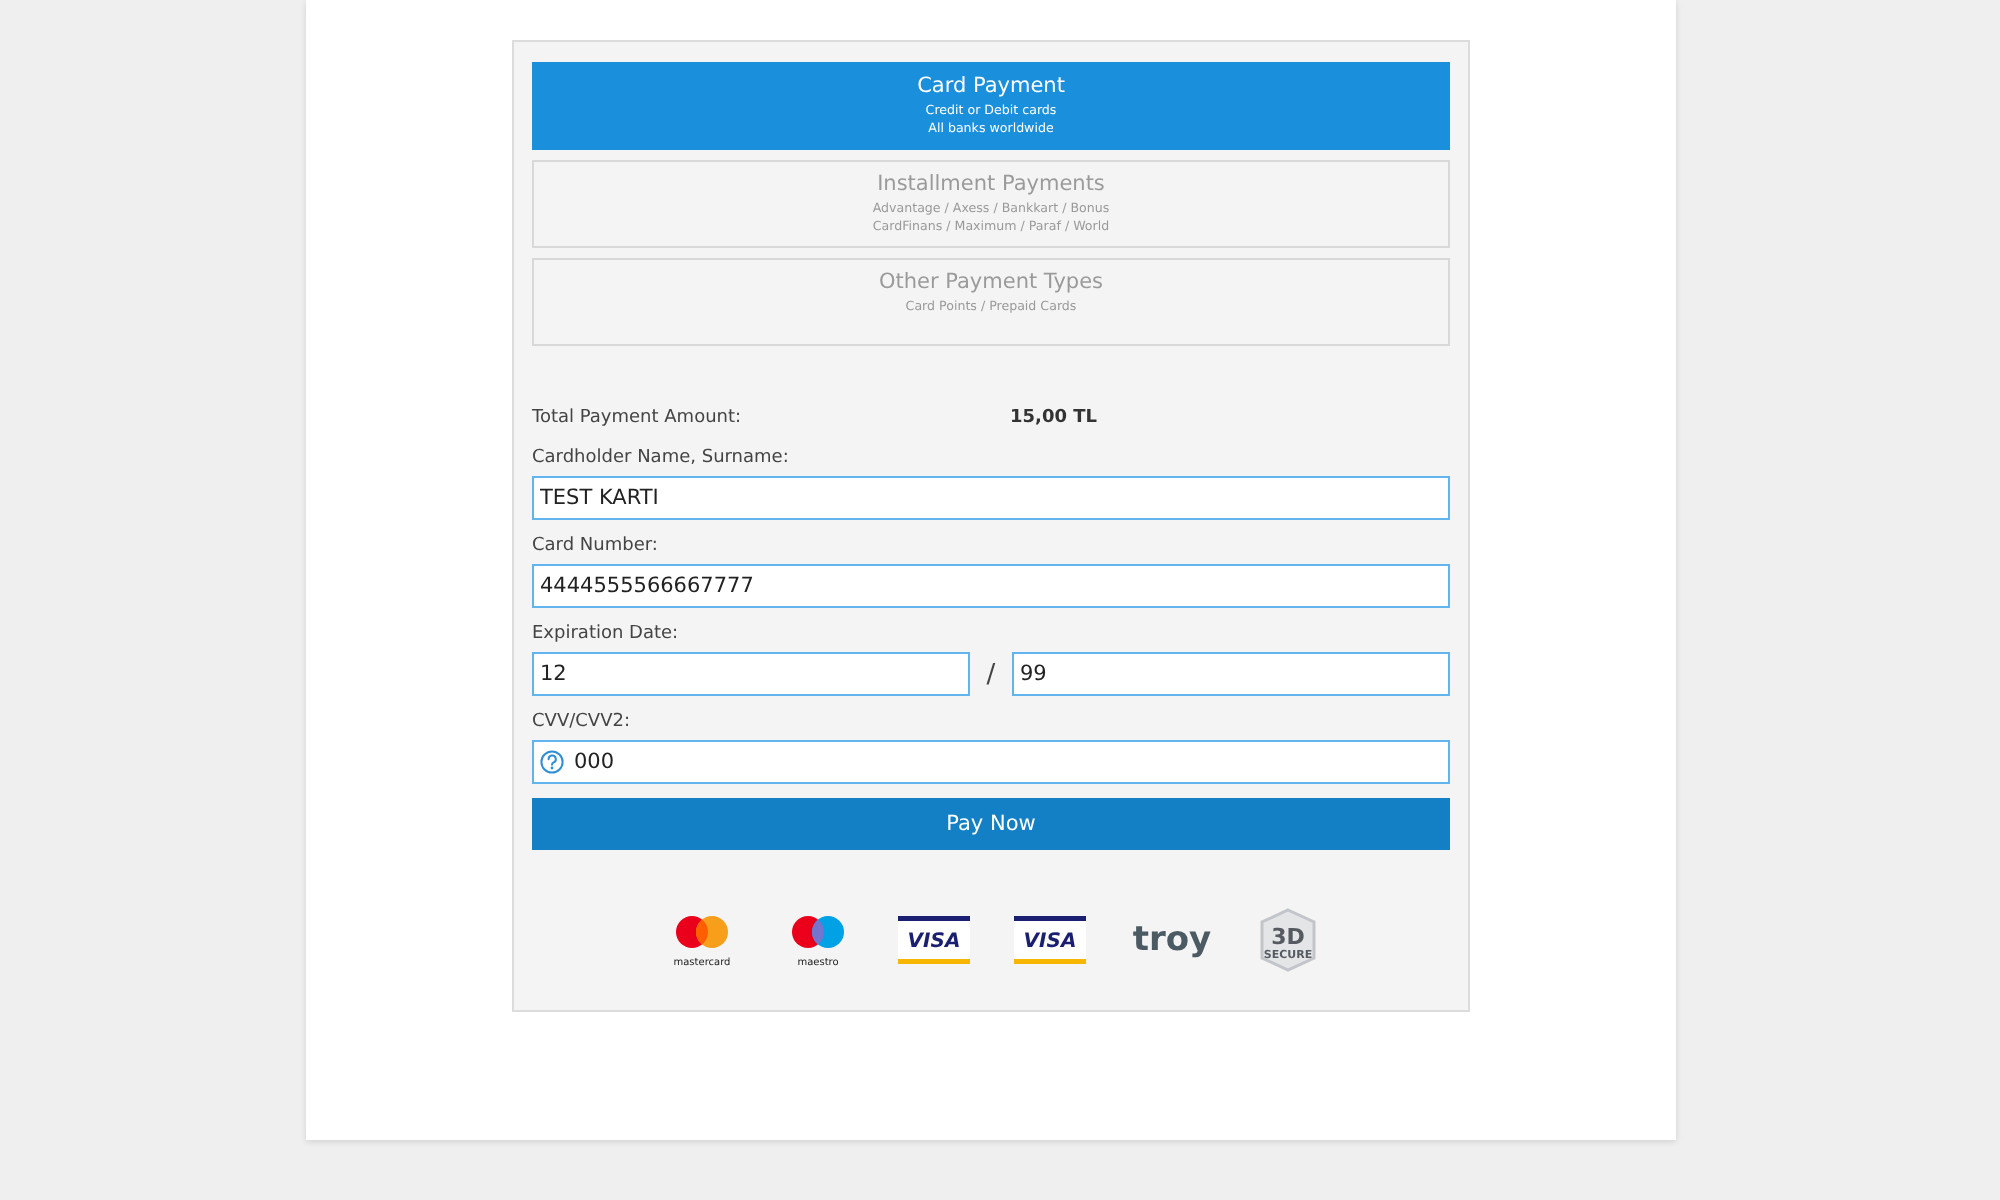 Image resolution: width=2000 pixels, height=1200 pixels. What do you see at coordinates (660, 459) in the screenshot?
I see `field-label: Cardholder Name, Surname:` at bounding box center [660, 459].